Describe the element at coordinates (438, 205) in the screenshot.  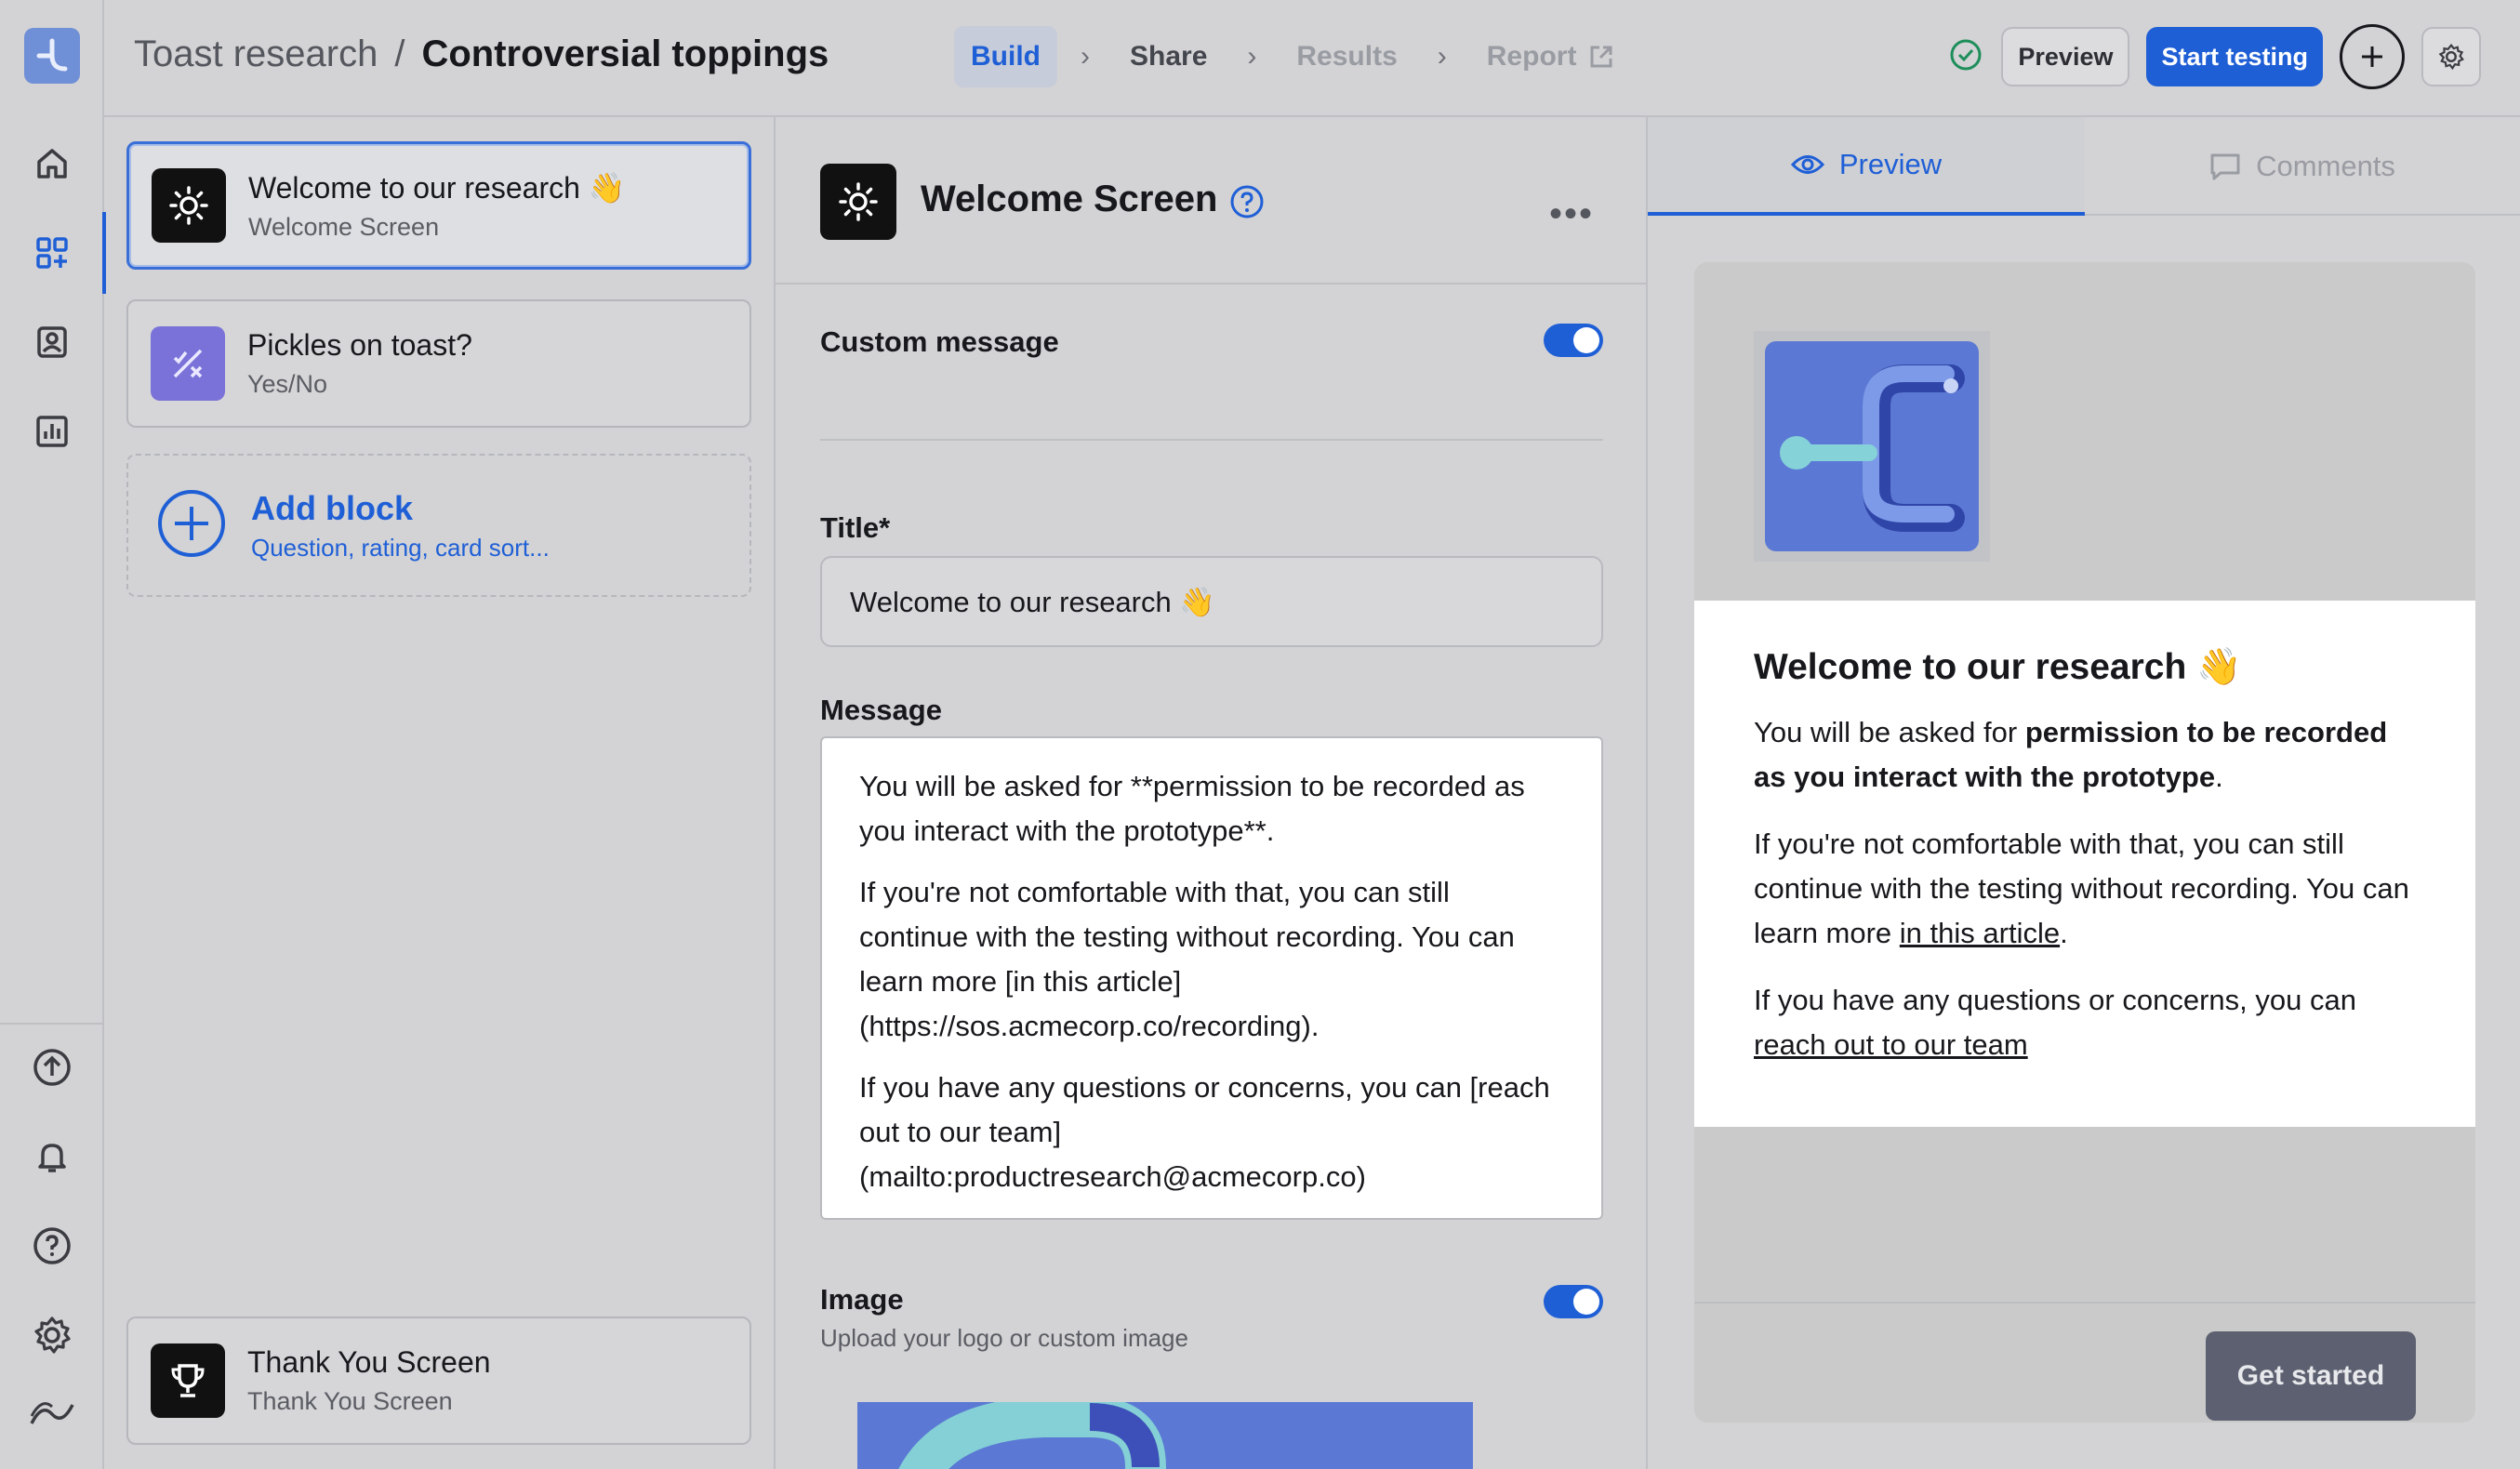
I see `block-welcome: Welcome to our research 👋 Welcome Screen` at that location.